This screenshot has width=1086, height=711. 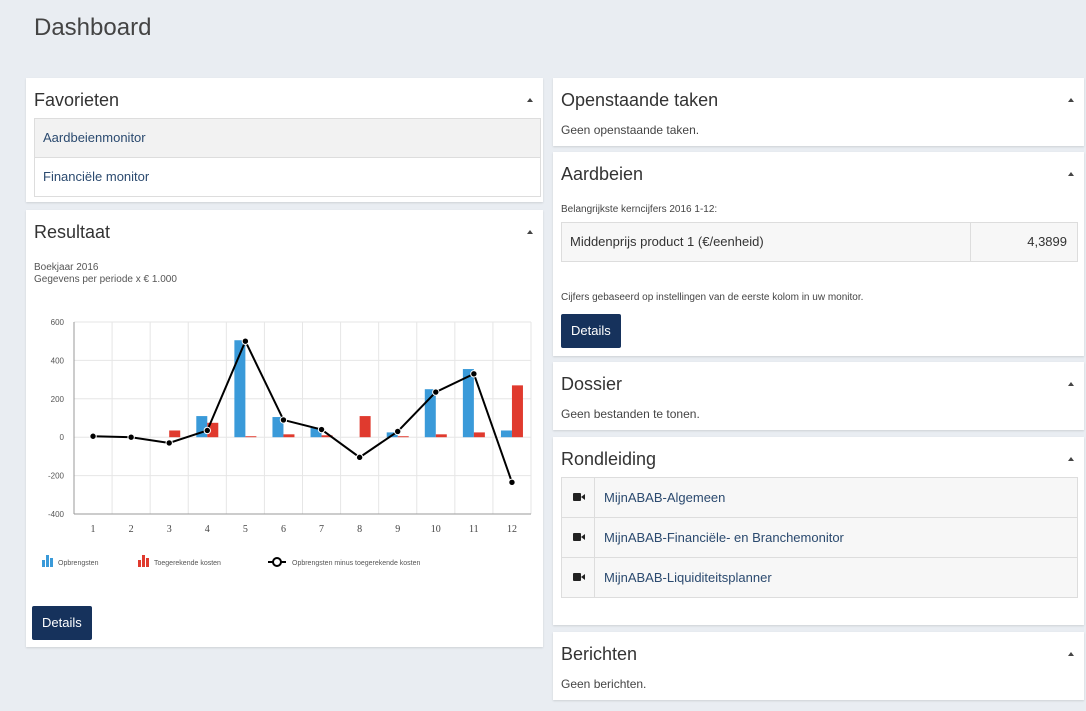 I want to click on aardbeien-details-button: Details, so click(x=591, y=331).